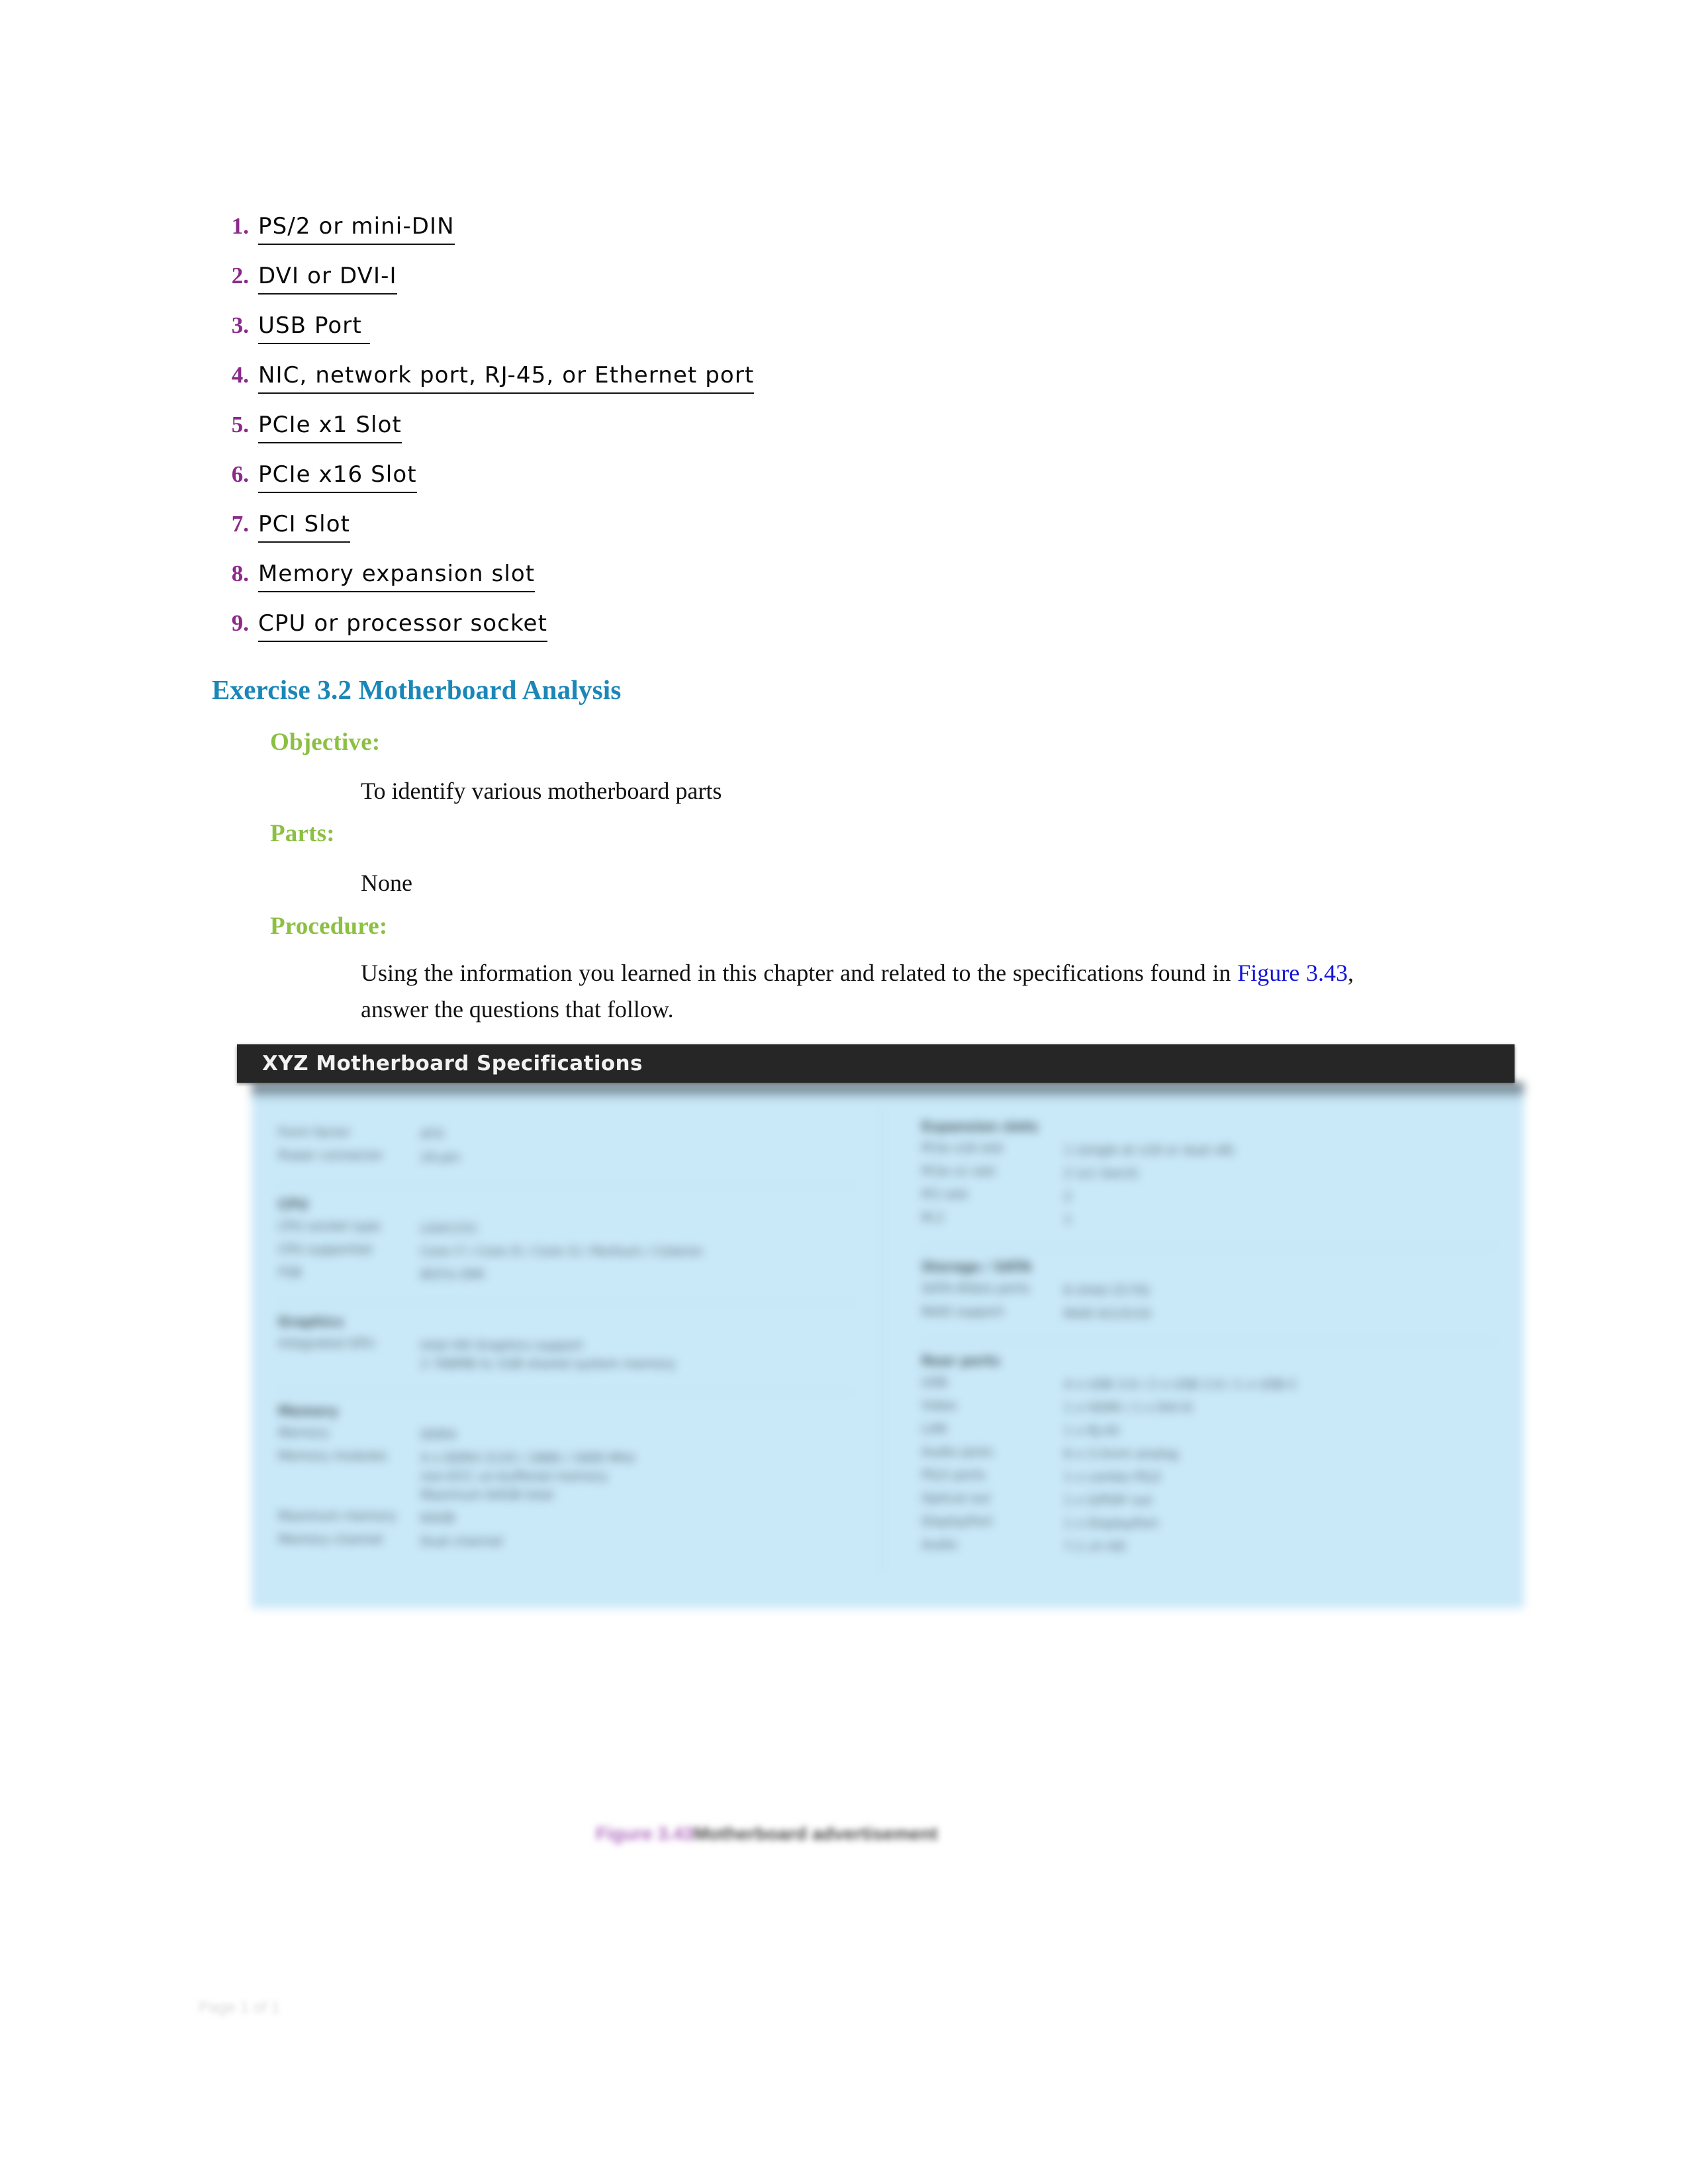 The width and height of the screenshot is (1688, 2184). Describe the element at coordinates (645, 1834) in the screenshot. I see `figure-caption-label: Figure 3.43` at that location.